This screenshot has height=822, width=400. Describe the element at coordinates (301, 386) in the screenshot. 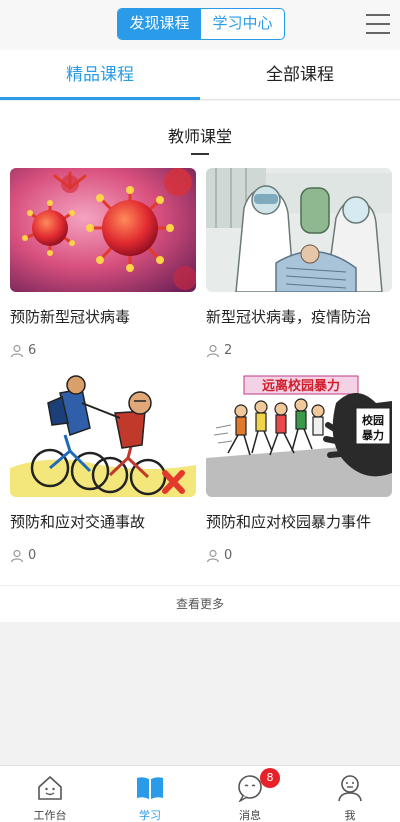

I see `illustration-banner-text: 远离校园暴力` at that location.